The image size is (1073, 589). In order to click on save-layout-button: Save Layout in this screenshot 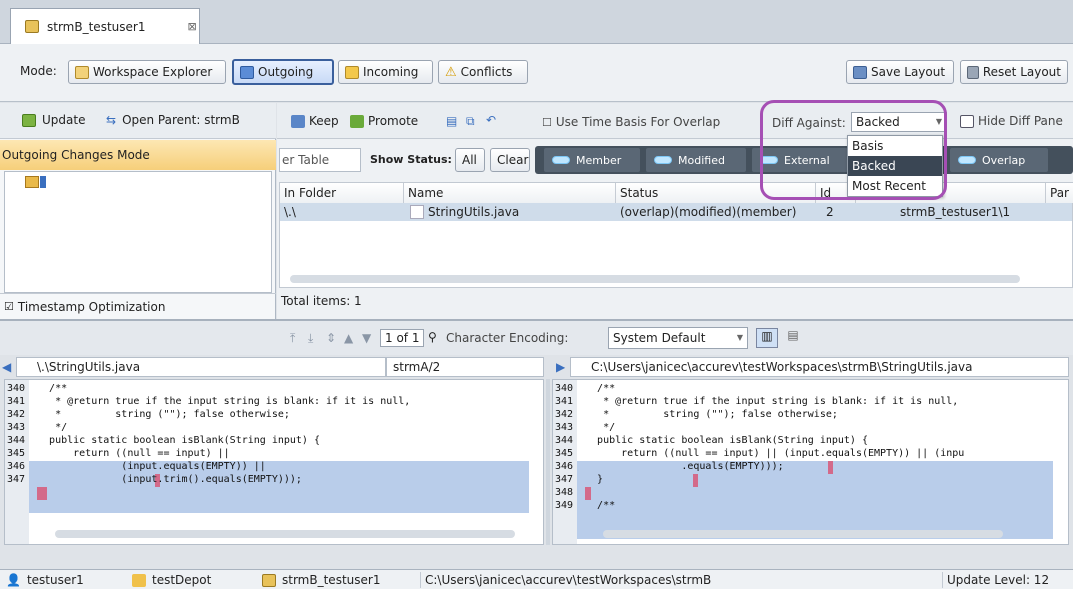, I will do `click(900, 72)`.